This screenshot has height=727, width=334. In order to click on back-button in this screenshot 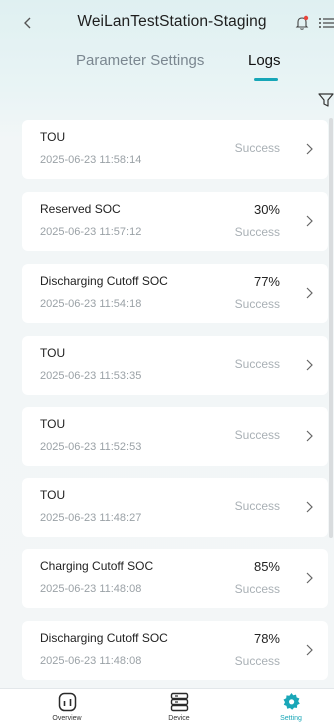, I will do `click(28, 23)`.